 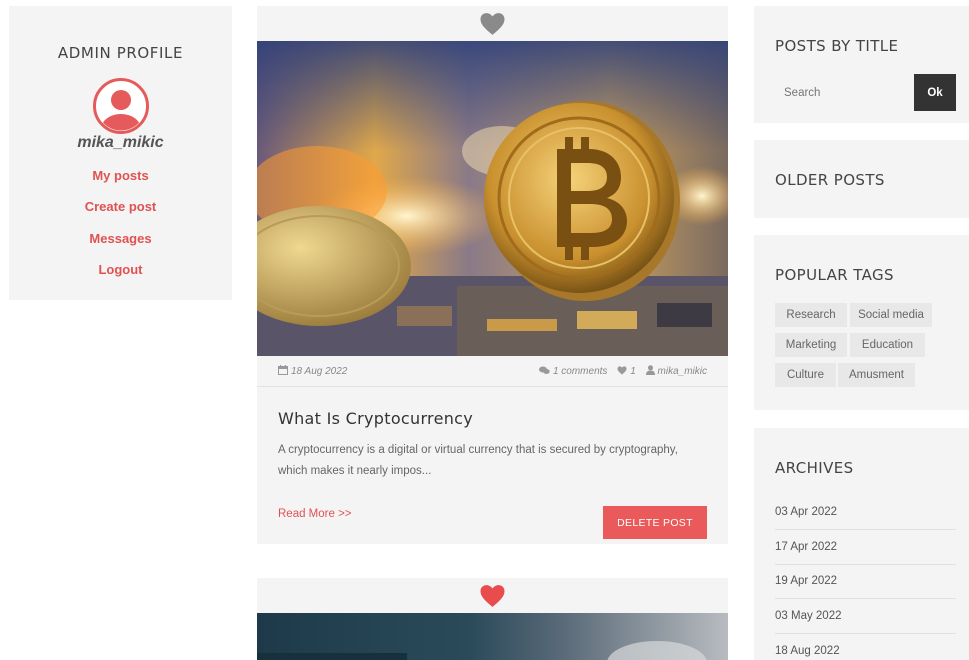 I want to click on search-input, so click(x=844, y=92).